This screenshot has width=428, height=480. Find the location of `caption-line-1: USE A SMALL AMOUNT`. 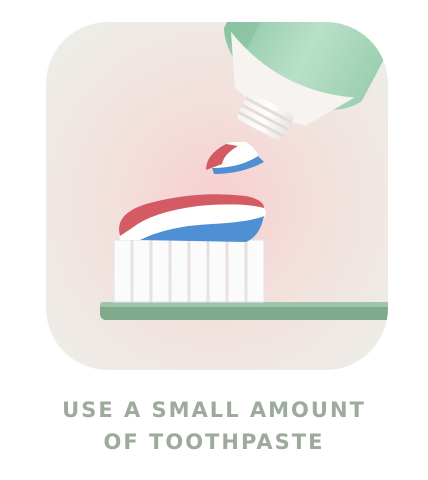

caption-line-1: USE A SMALL AMOUNT is located at coordinates (214, 410).